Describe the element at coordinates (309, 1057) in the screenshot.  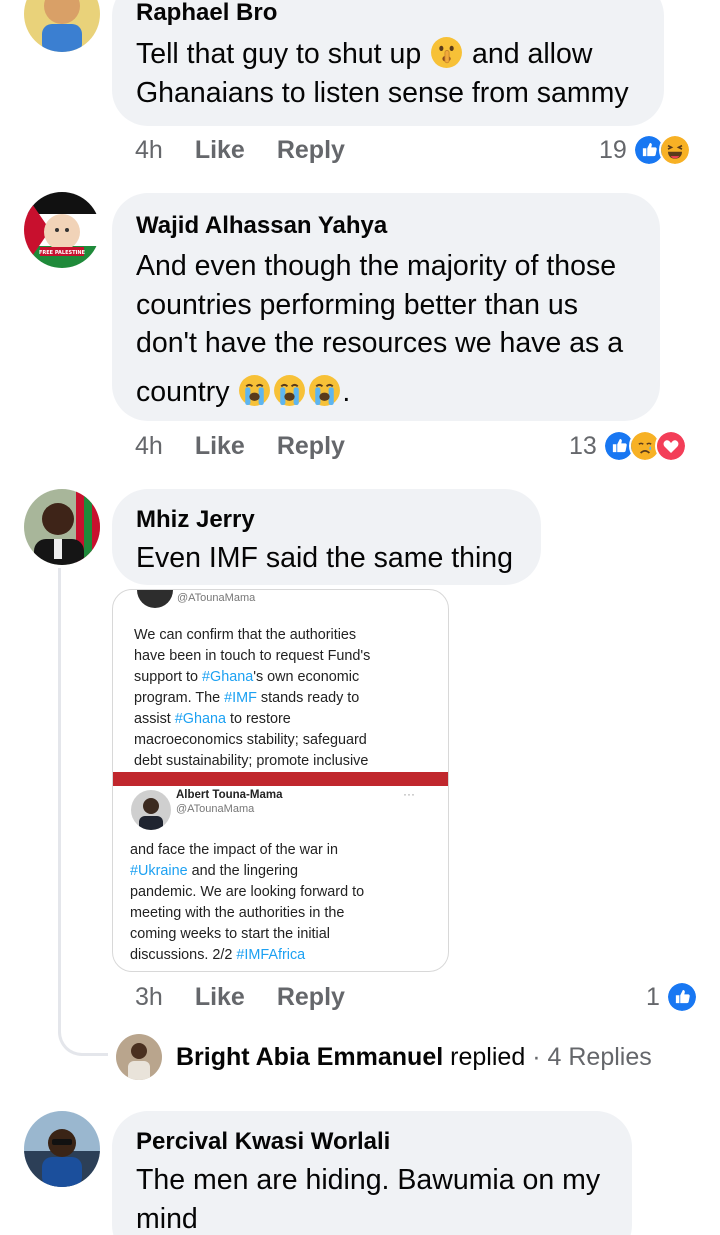
I see `replier-name: Bright Abia Emmanuel` at that location.